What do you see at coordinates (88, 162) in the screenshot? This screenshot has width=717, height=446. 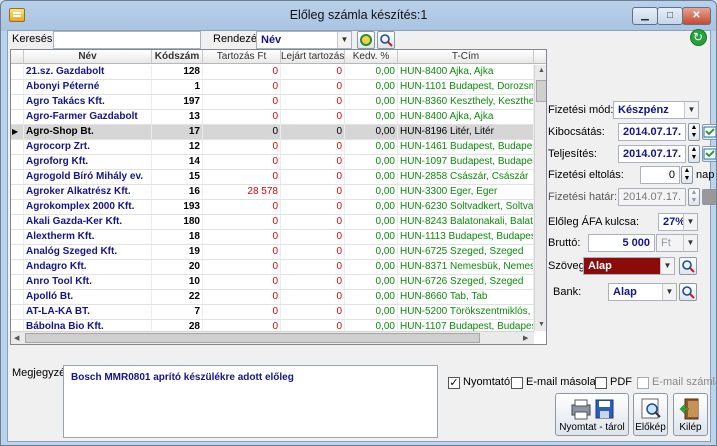 I see `cell-name: Agroforg Kft.` at bounding box center [88, 162].